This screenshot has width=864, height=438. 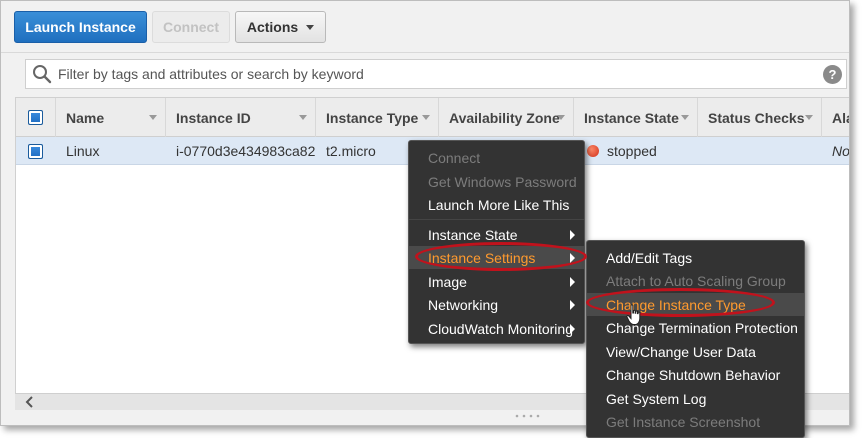 I want to click on column-header-alarm-status: Ala, so click(x=835, y=117).